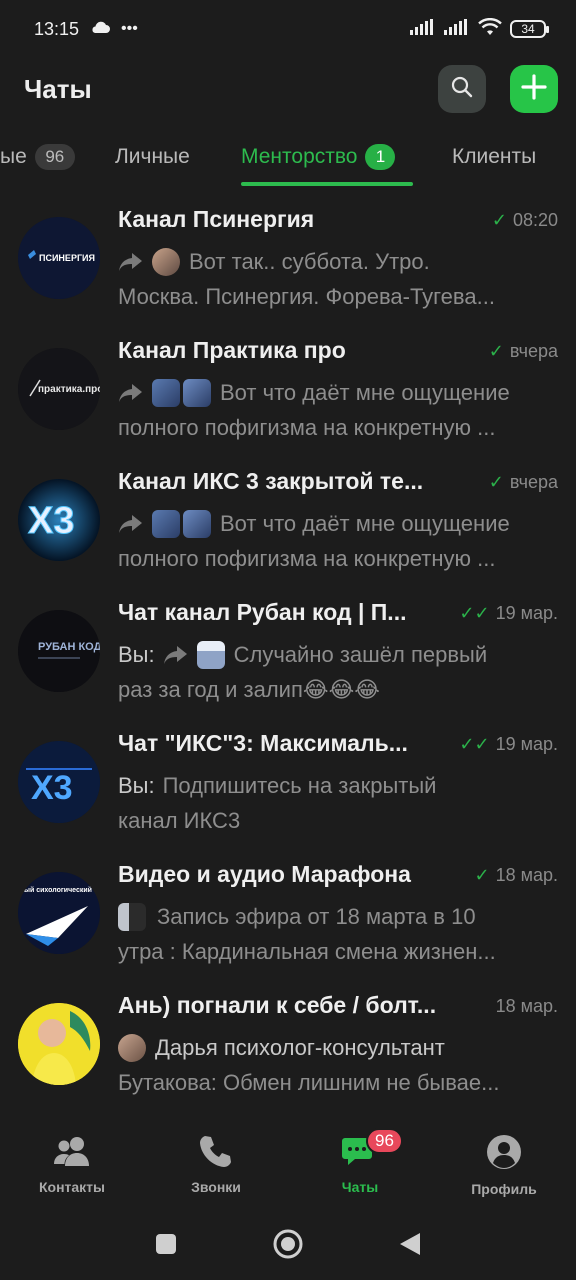 The width and height of the screenshot is (576, 1280). What do you see at coordinates (288, 29) in the screenshot?
I see `status-bar: 13:15 ••• 34` at bounding box center [288, 29].